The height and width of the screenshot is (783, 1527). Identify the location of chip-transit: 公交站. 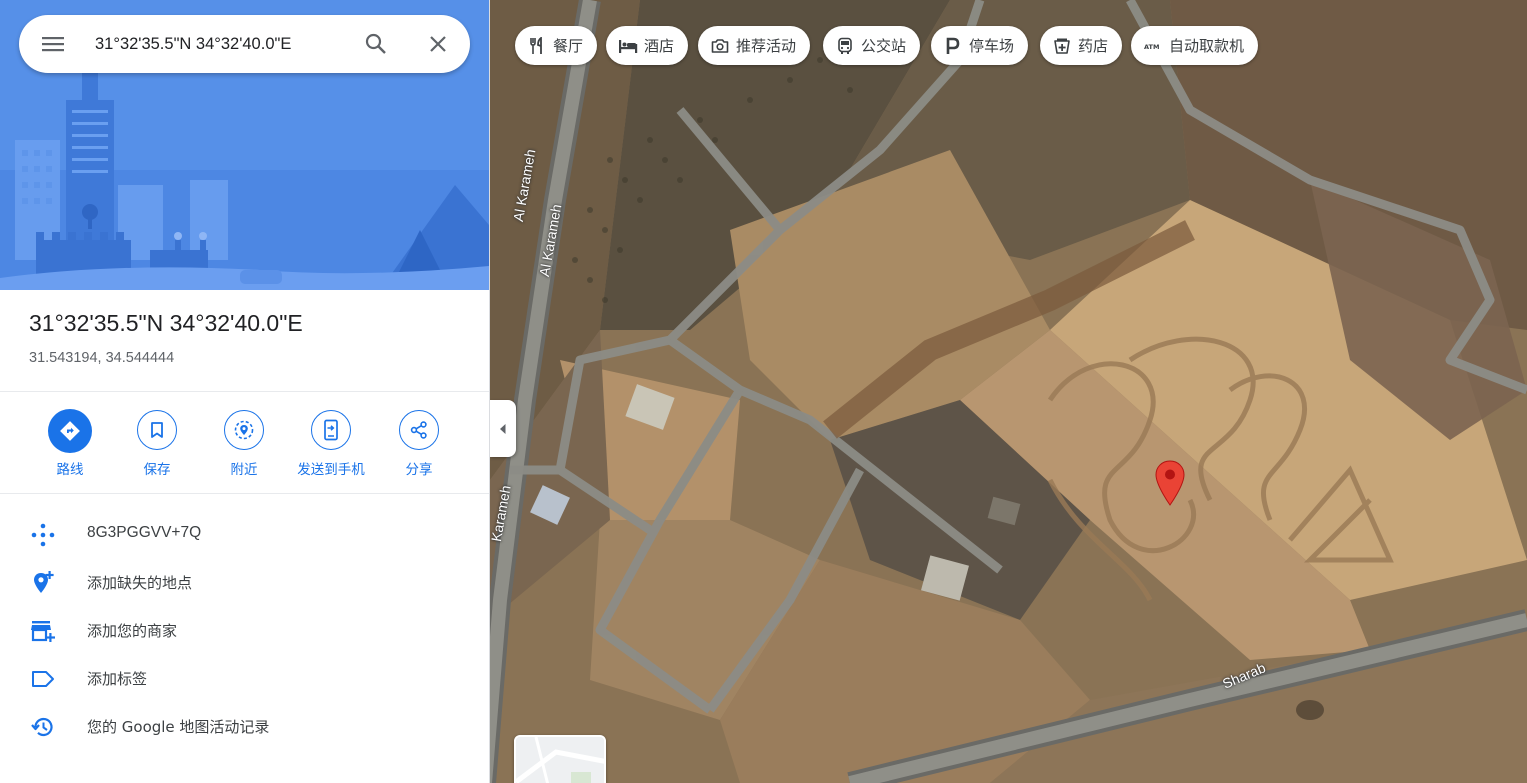
(872, 45).